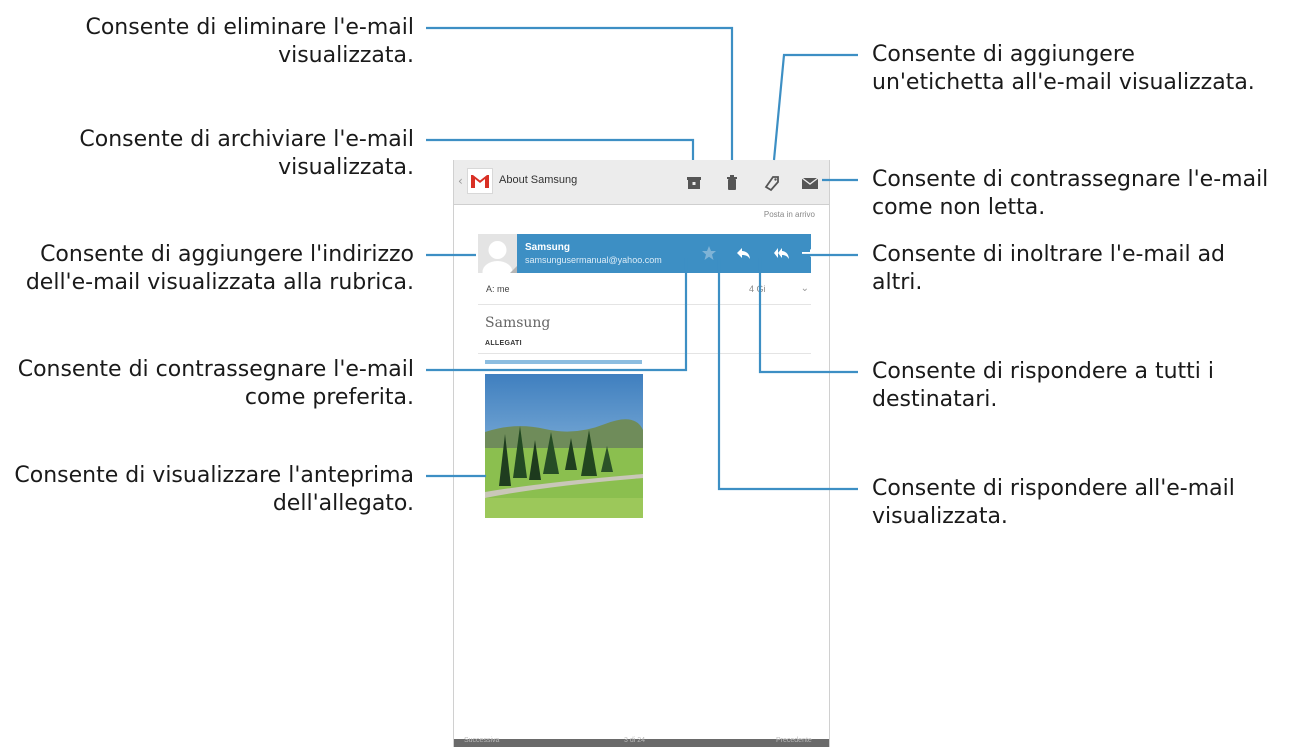 The width and height of the screenshot is (1290, 747). I want to click on email-subject-title: About Samsung, so click(538, 180).